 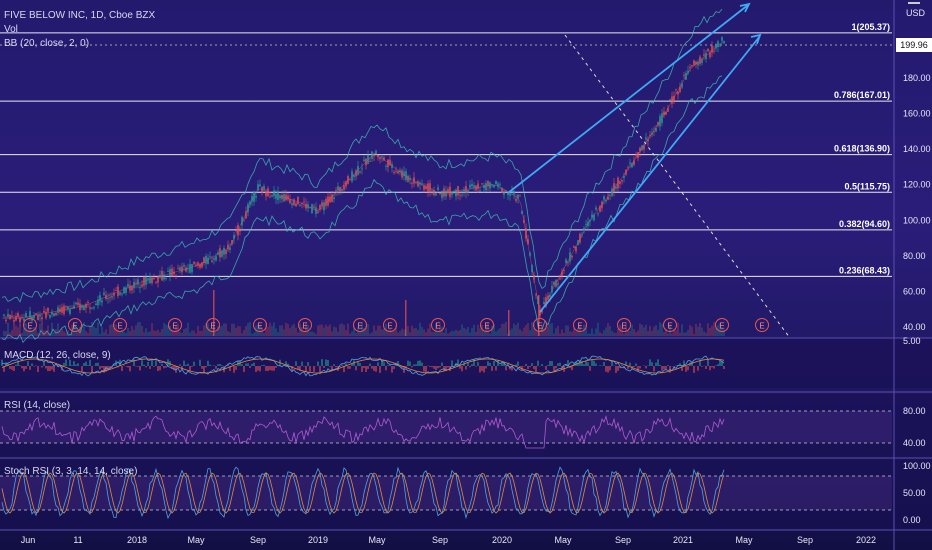 What do you see at coordinates (11, 29) in the screenshot?
I see `volume-legend: Vol` at bounding box center [11, 29].